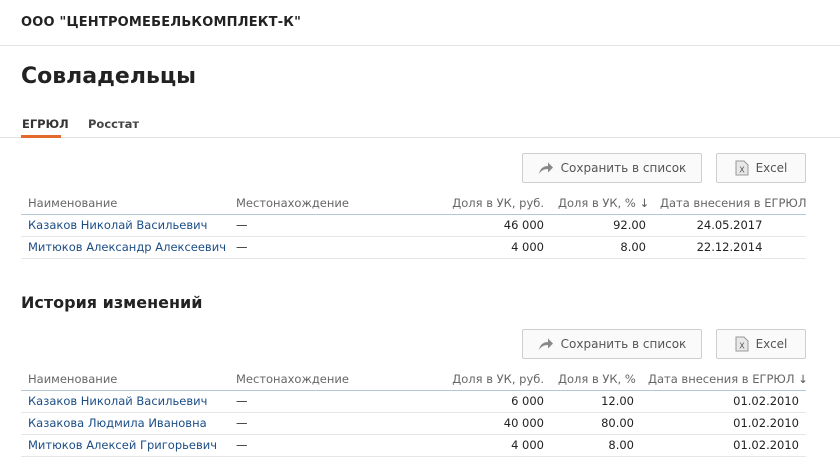  I want to click on excel-export-button: X Excel, so click(761, 168).